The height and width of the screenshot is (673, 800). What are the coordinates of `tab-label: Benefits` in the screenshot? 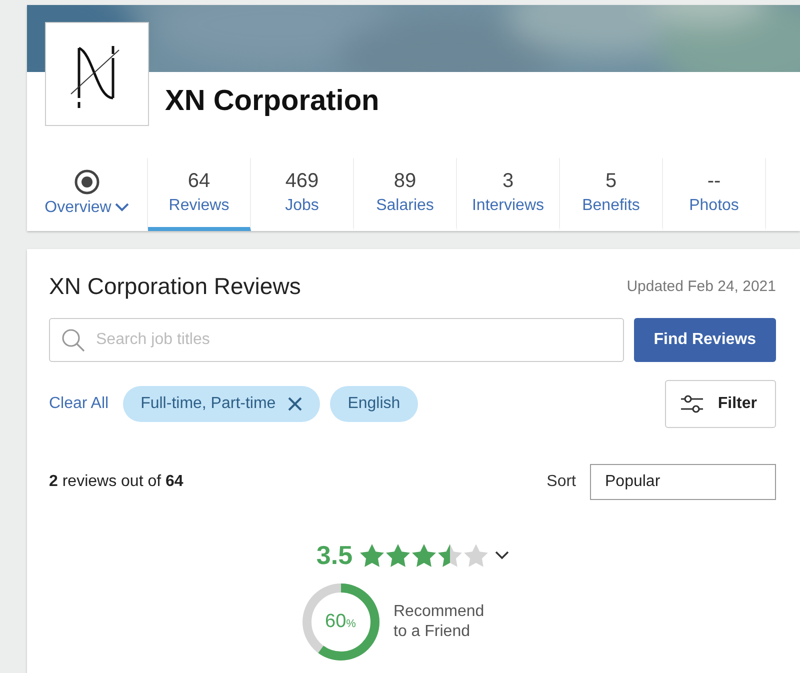 It's located at (611, 206).